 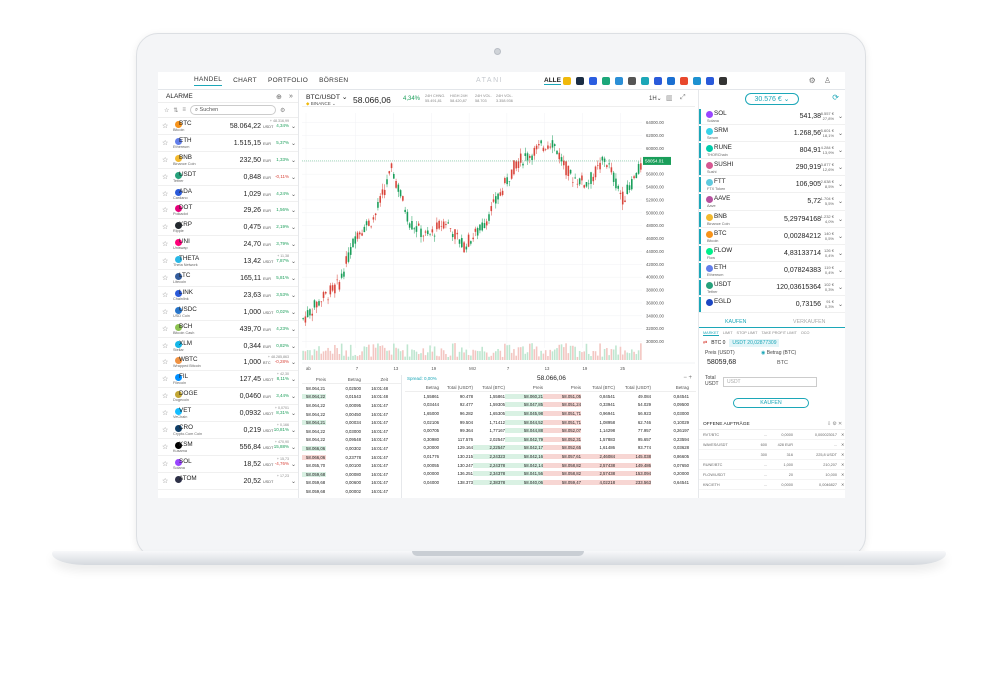 I want to click on asset-row: SOL Solana 541,38 8.557 €27,8% ⌄, so click(x=772, y=117).